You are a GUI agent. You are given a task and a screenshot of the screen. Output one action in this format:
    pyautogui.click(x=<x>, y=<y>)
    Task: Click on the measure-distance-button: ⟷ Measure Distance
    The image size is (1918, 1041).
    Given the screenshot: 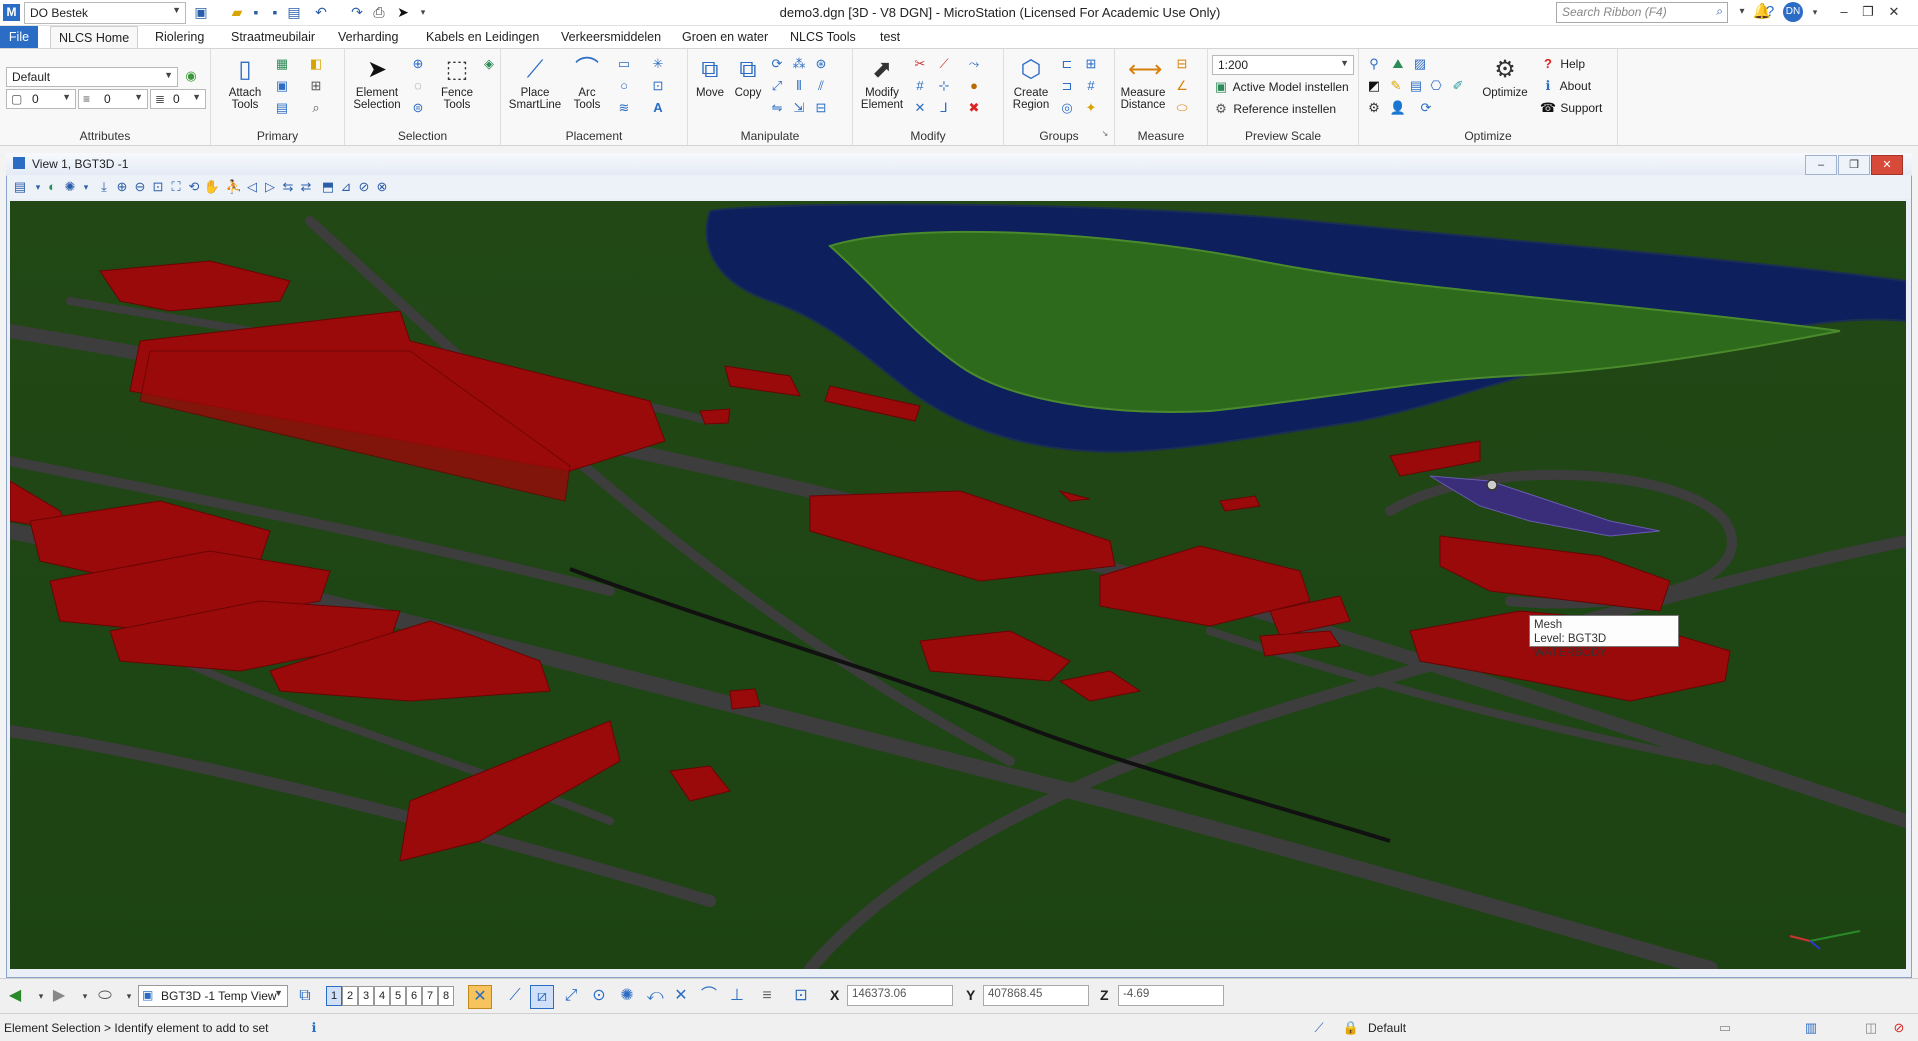 What is the action you would take?
    pyautogui.click(x=1143, y=83)
    